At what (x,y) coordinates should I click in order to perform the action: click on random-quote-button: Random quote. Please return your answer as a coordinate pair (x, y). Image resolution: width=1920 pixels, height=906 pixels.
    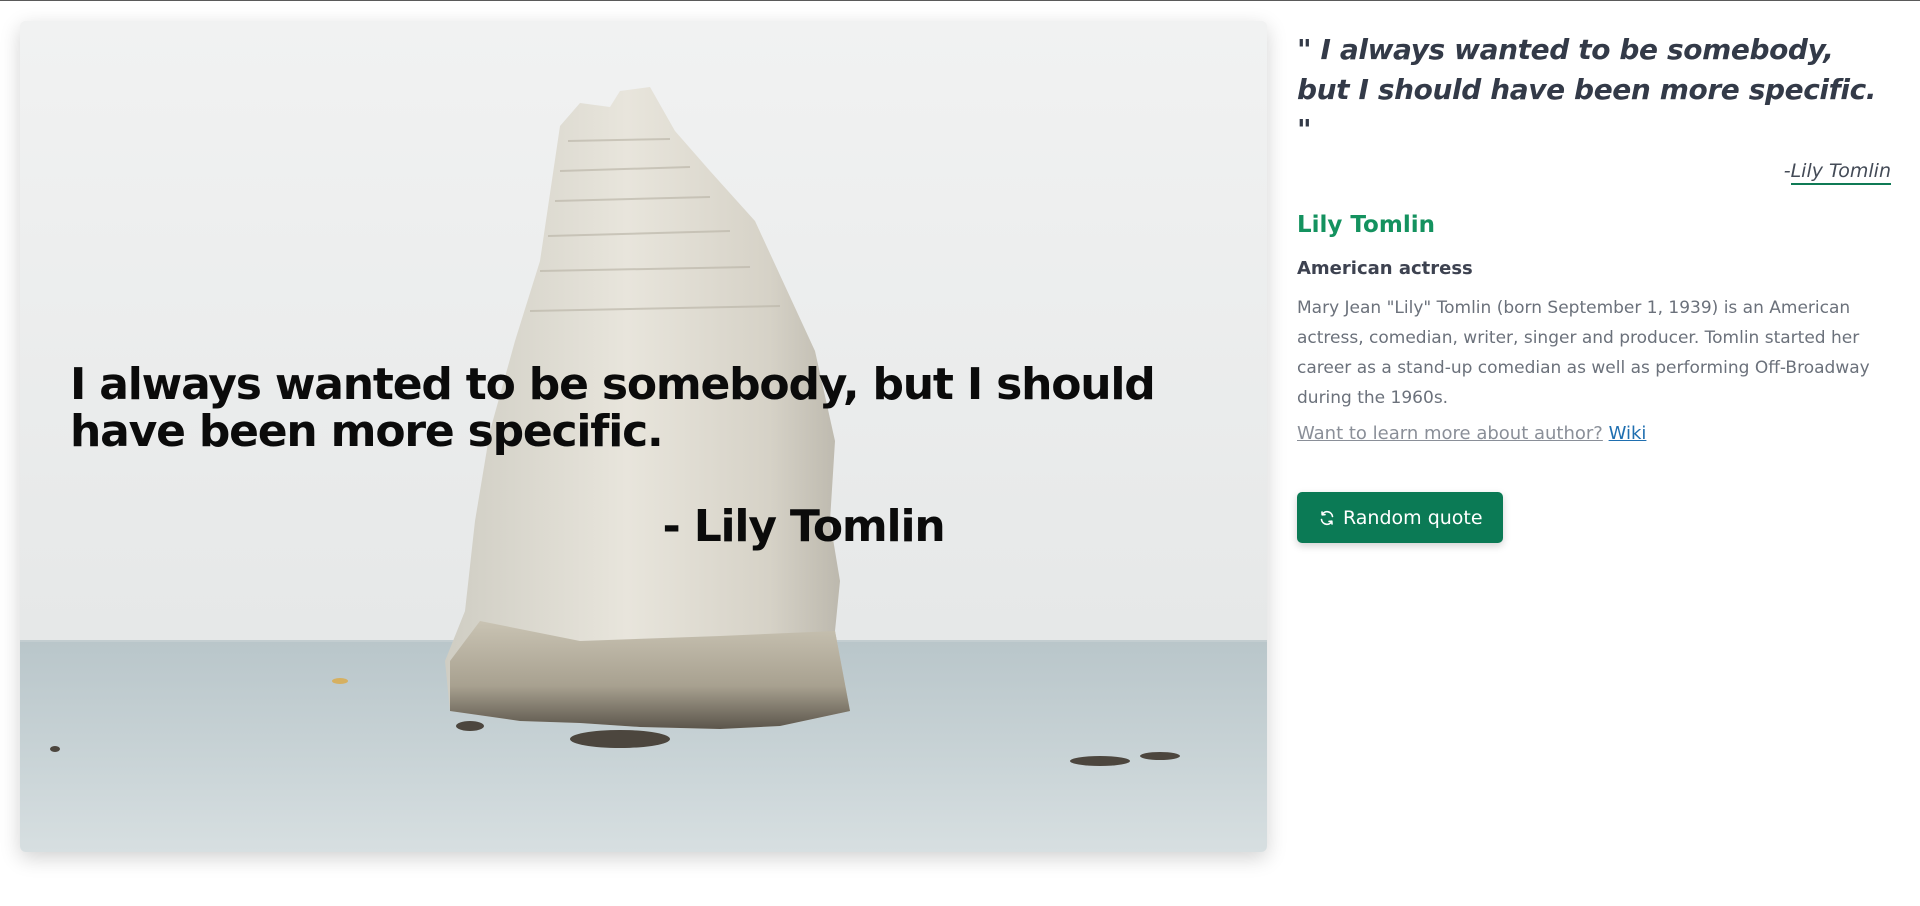
    Looking at the image, I should click on (1400, 517).